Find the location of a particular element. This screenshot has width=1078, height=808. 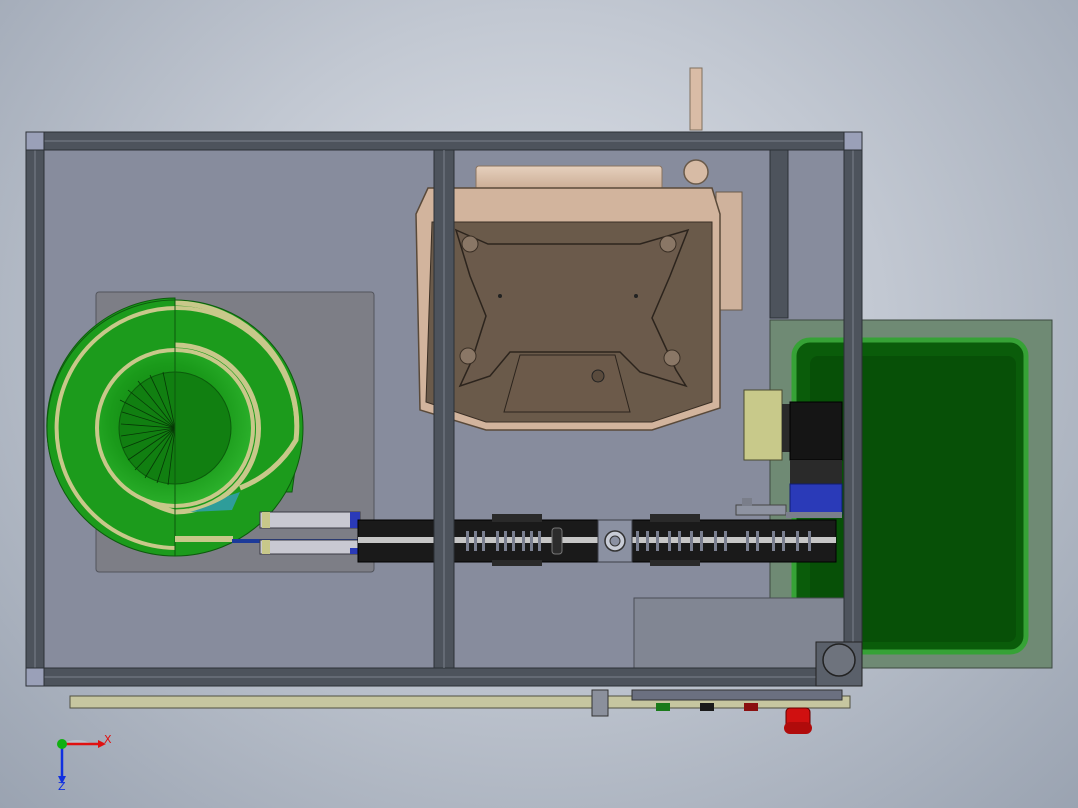

corner-fitting is located at coordinates (839, 664).